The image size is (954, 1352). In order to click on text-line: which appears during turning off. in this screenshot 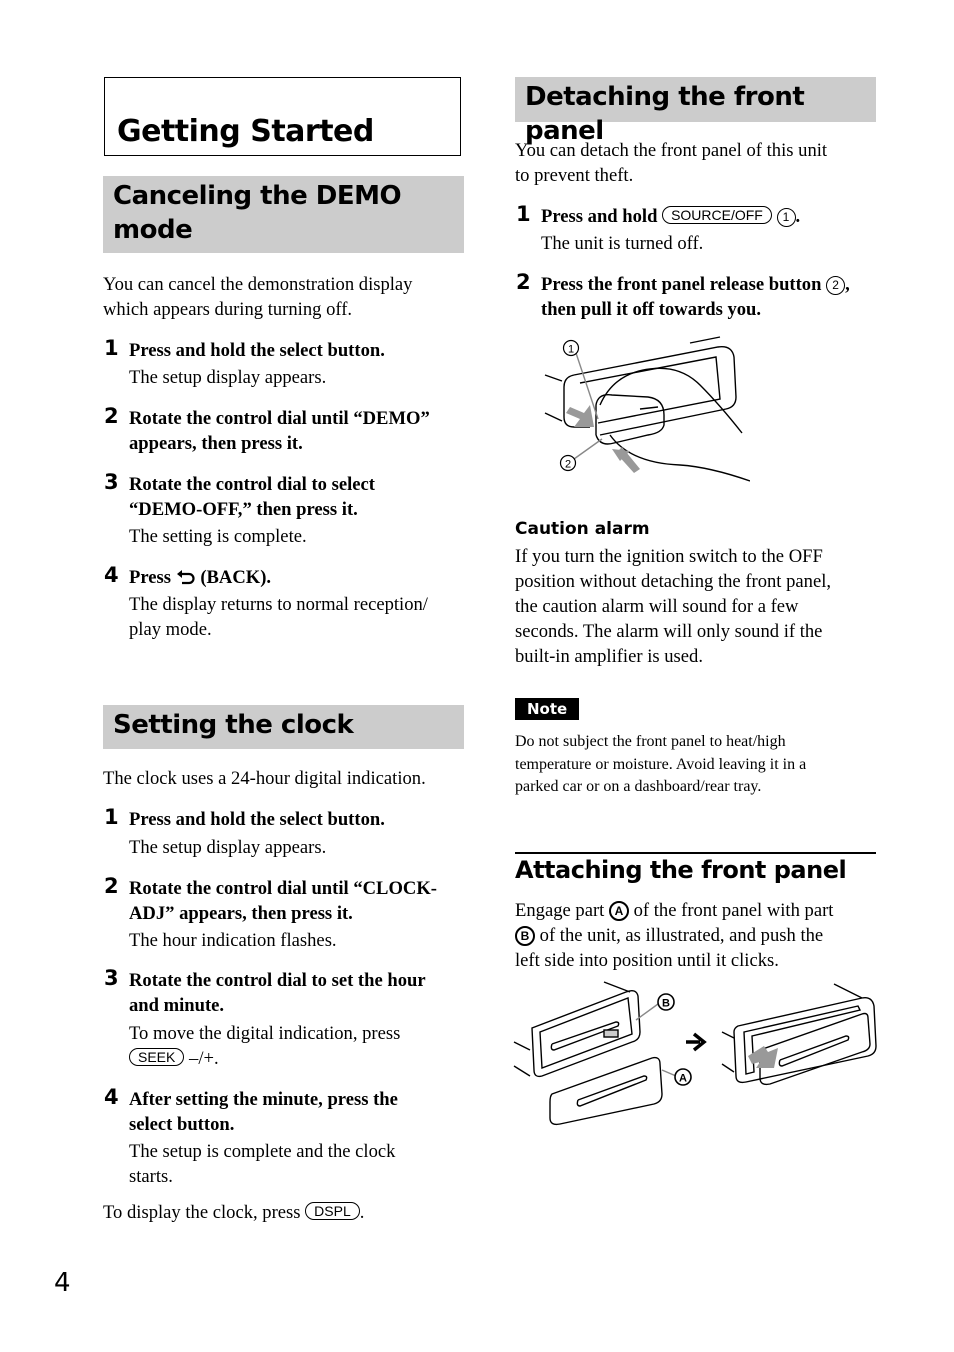, I will do `click(228, 309)`.